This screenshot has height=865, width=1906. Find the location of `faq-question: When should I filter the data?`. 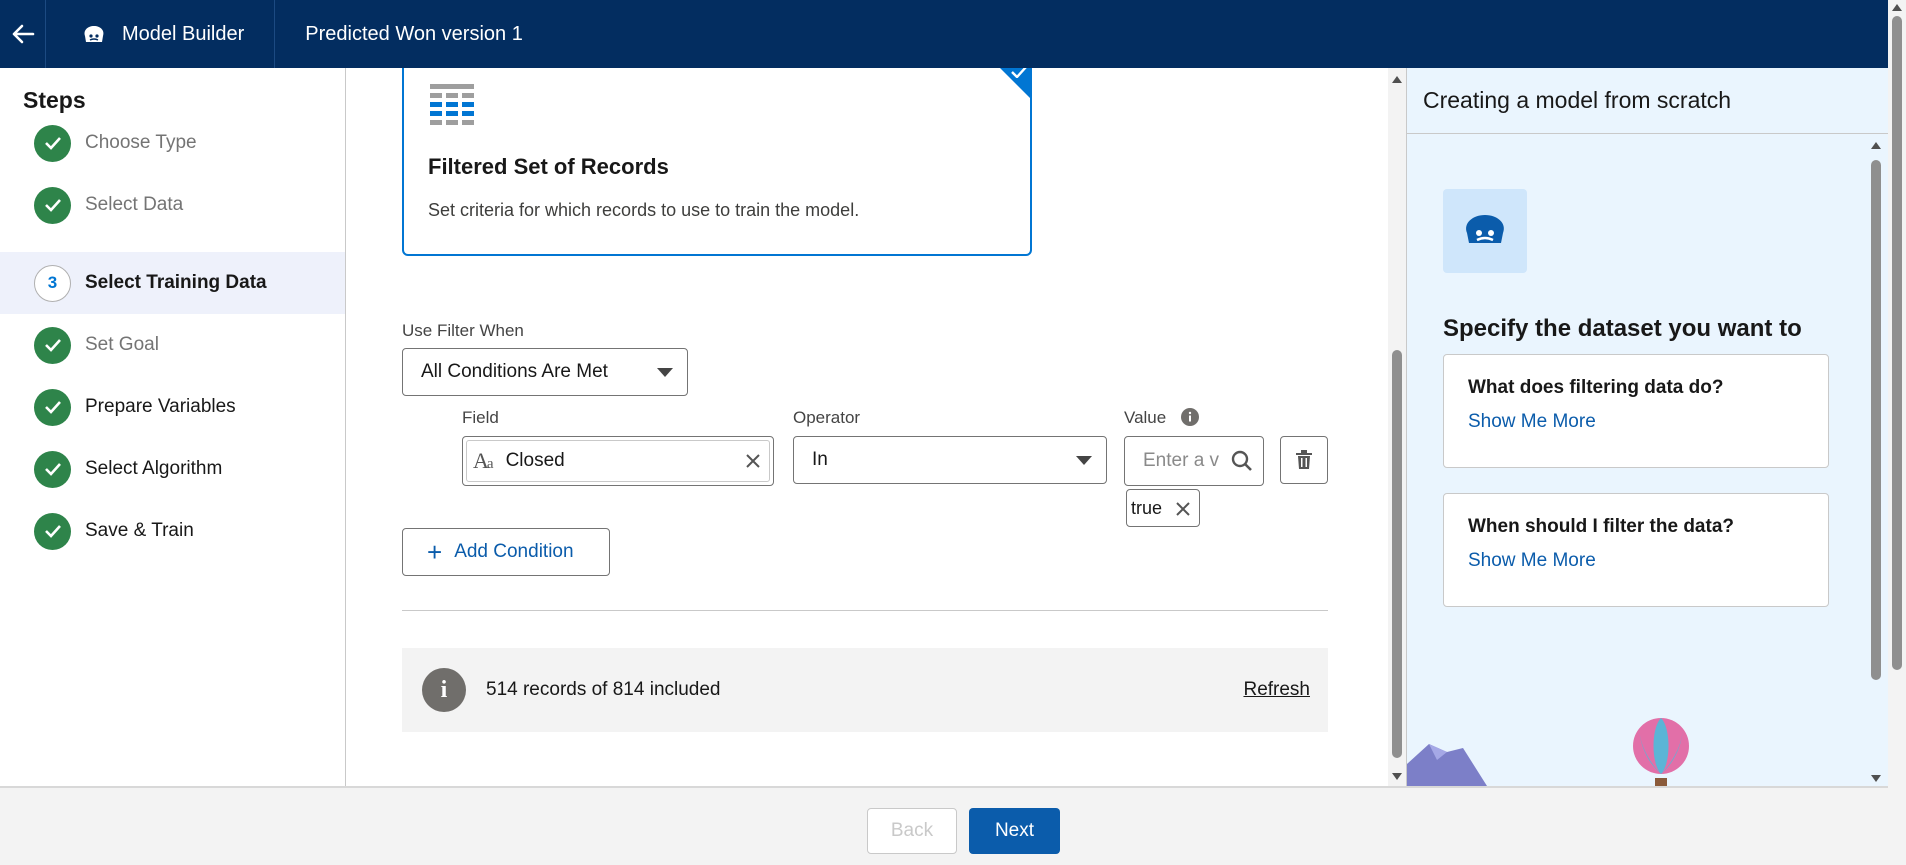

faq-question: When should I filter the data? is located at coordinates (1601, 526).